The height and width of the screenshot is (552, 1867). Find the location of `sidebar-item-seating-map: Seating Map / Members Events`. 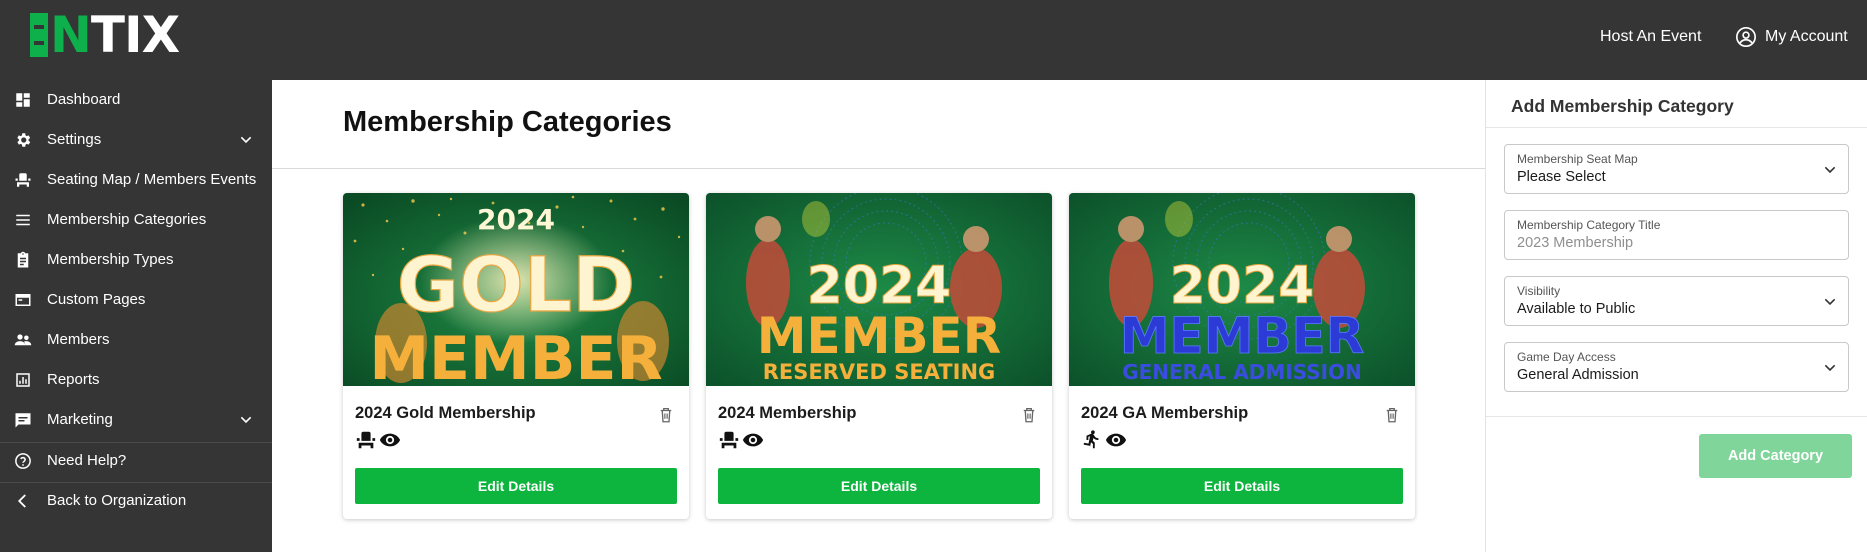

sidebar-item-seating-map: Seating Map / Members Events is located at coordinates (136, 180).